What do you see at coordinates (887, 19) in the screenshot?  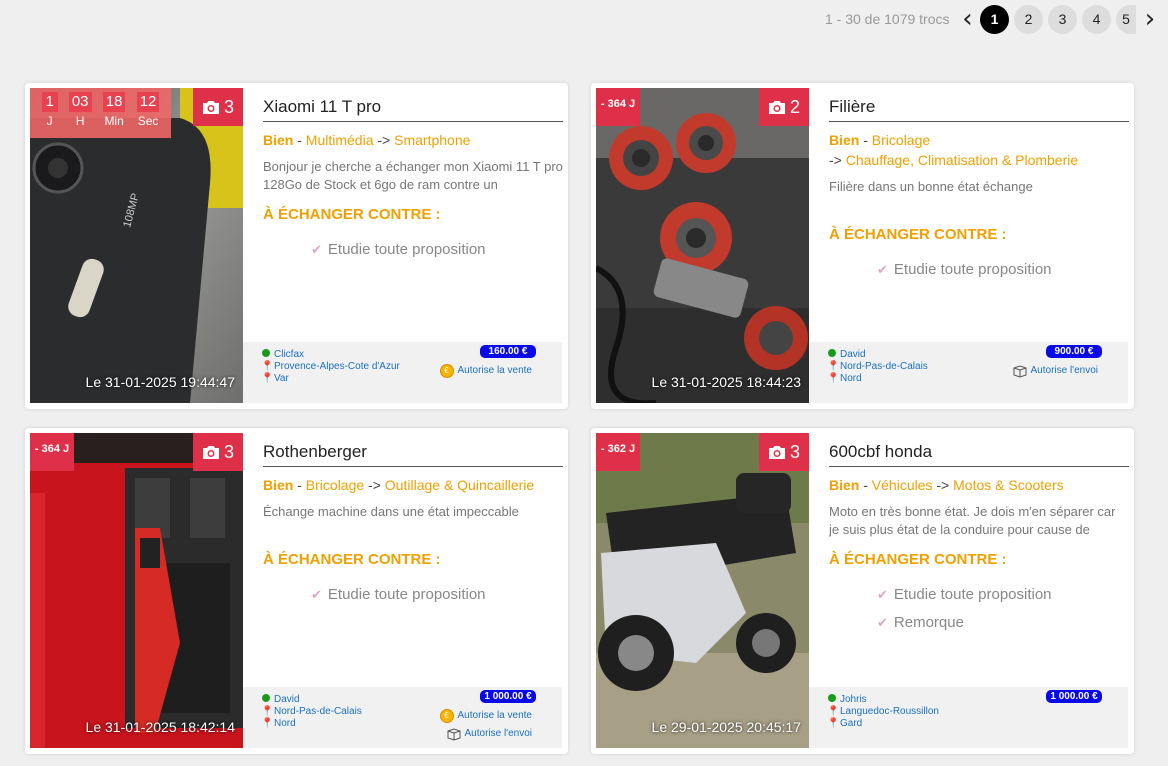 I see `results-summary: 1 - 30 de 1079 trocs` at bounding box center [887, 19].